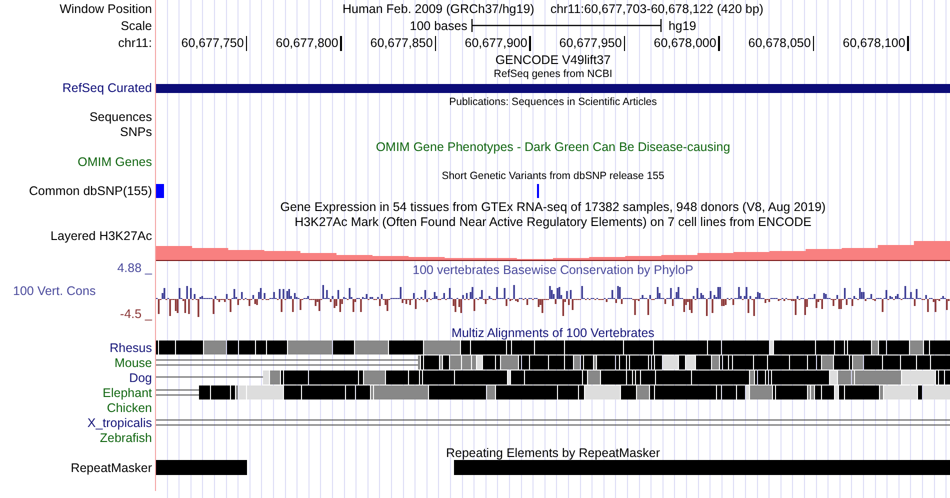 The image size is (950, 498). I want to click on track-label: OMIM Genes, so click(115, 161).